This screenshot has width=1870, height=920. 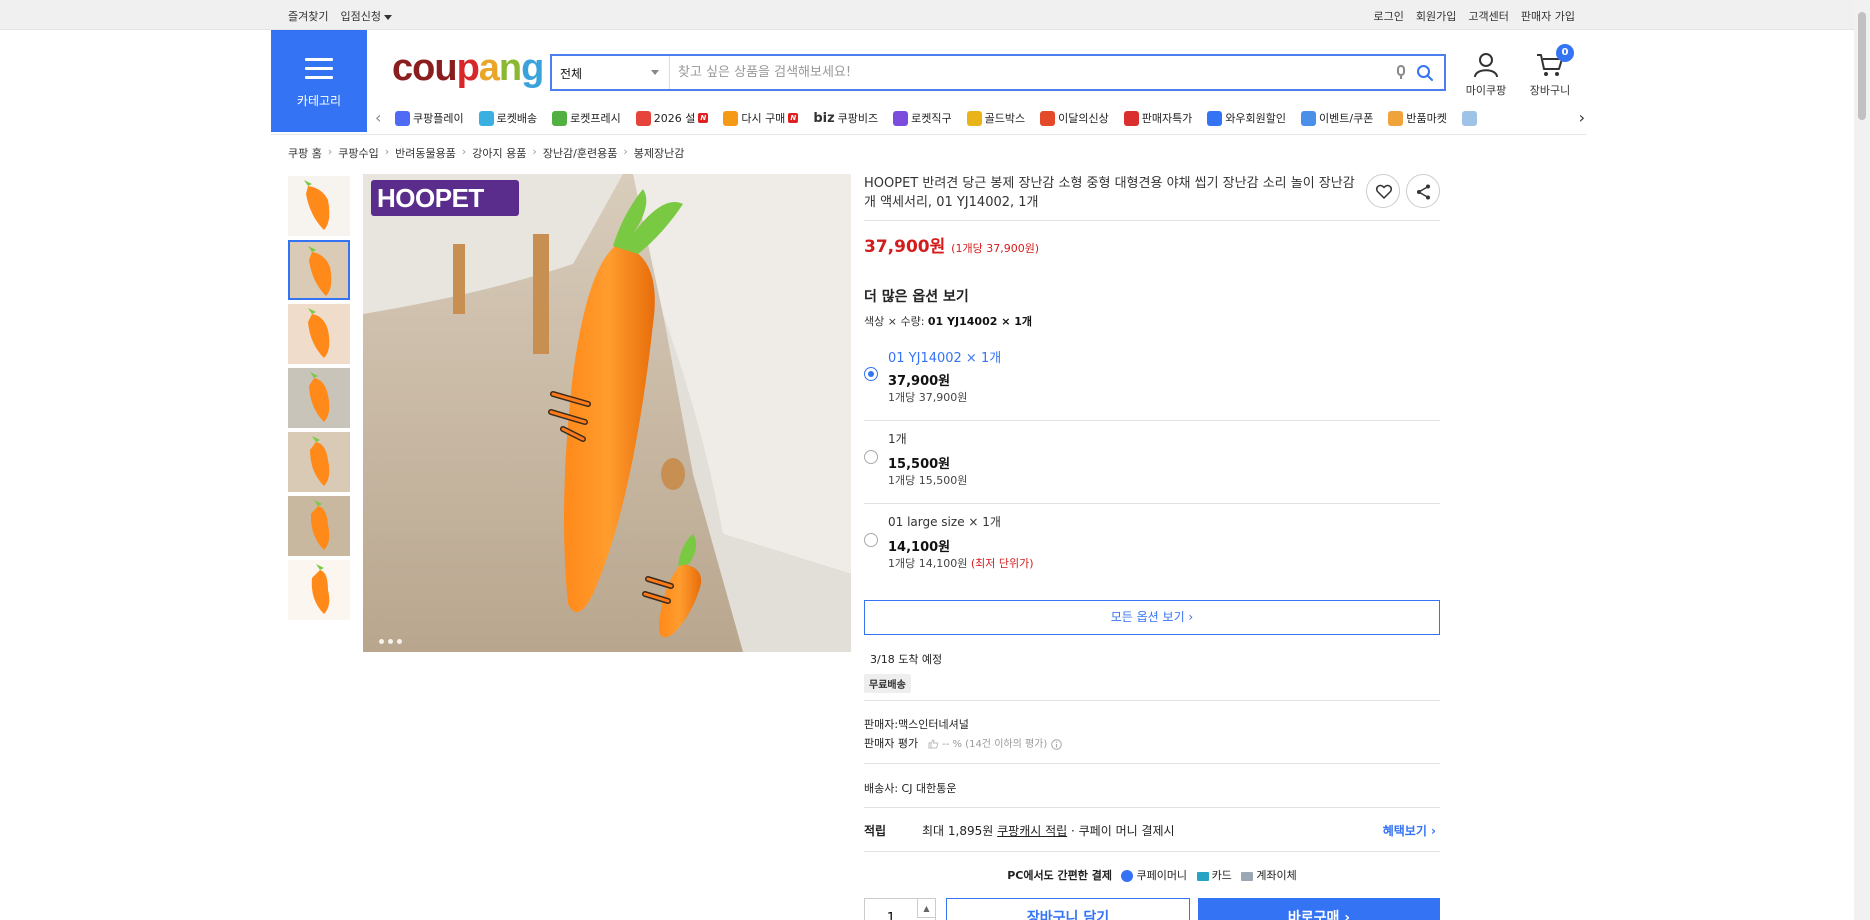 I want to click on nav-item, so click(x=1470, y=118).